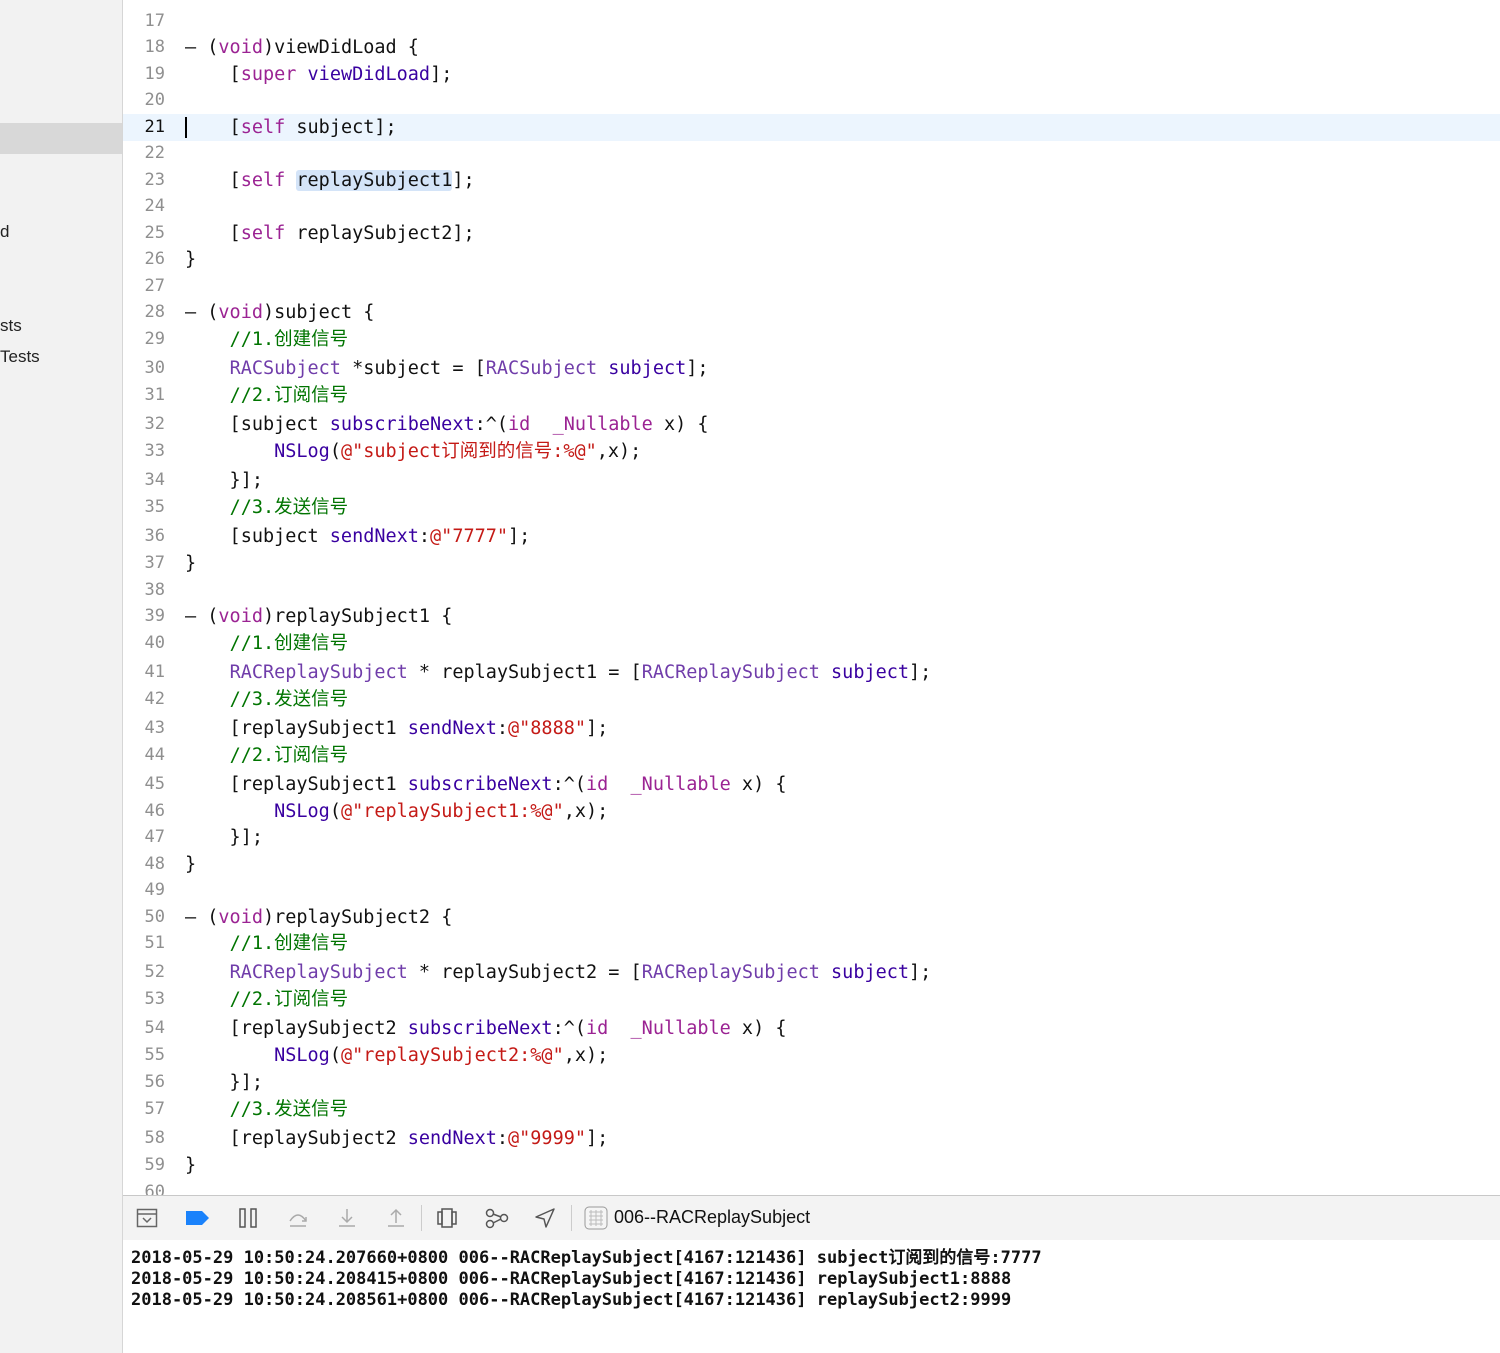  Describe the element at coordinates (144, 784) in the screenshot. I see `line-number: 45` at that location.